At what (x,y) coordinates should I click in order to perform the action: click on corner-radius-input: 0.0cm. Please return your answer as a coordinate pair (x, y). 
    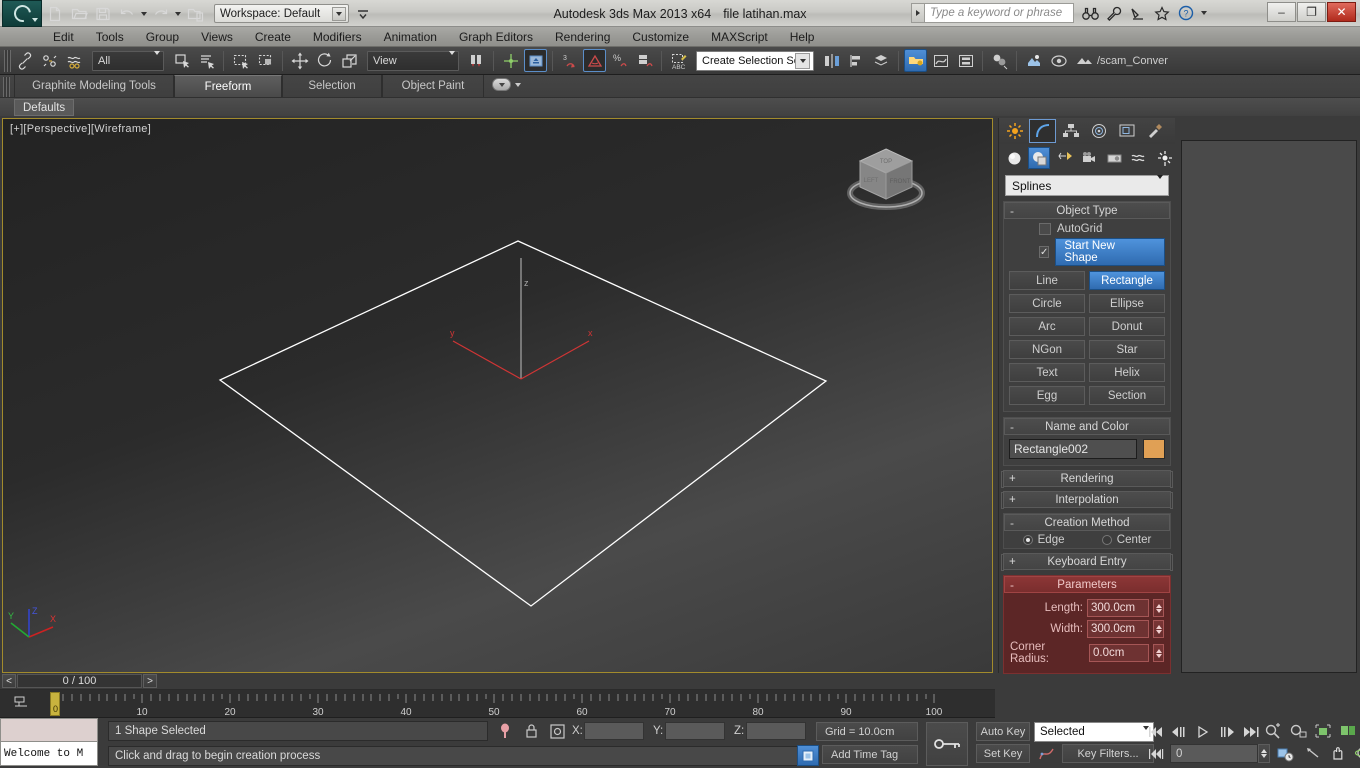
    Looking at the image, I should click on (1119, 653).